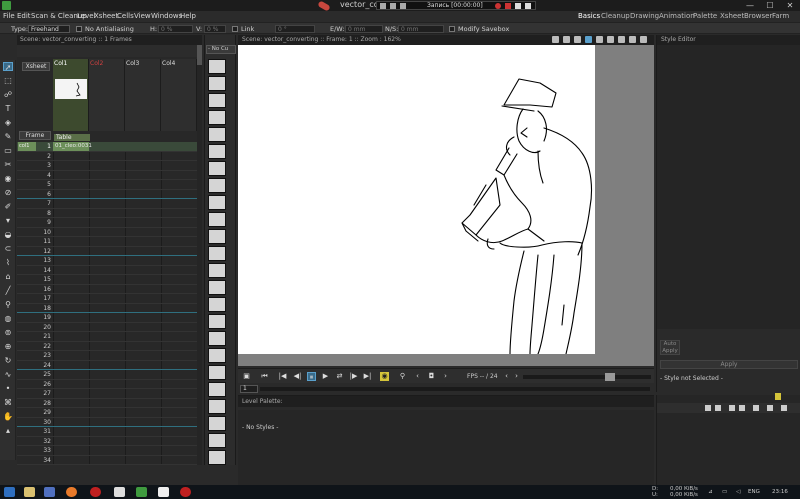 The height and width of the screenshot is (499, 800). Describe the element at coordinates (402, 376) in the screenshot. I see `zoom-icon: ⚲` at that location.